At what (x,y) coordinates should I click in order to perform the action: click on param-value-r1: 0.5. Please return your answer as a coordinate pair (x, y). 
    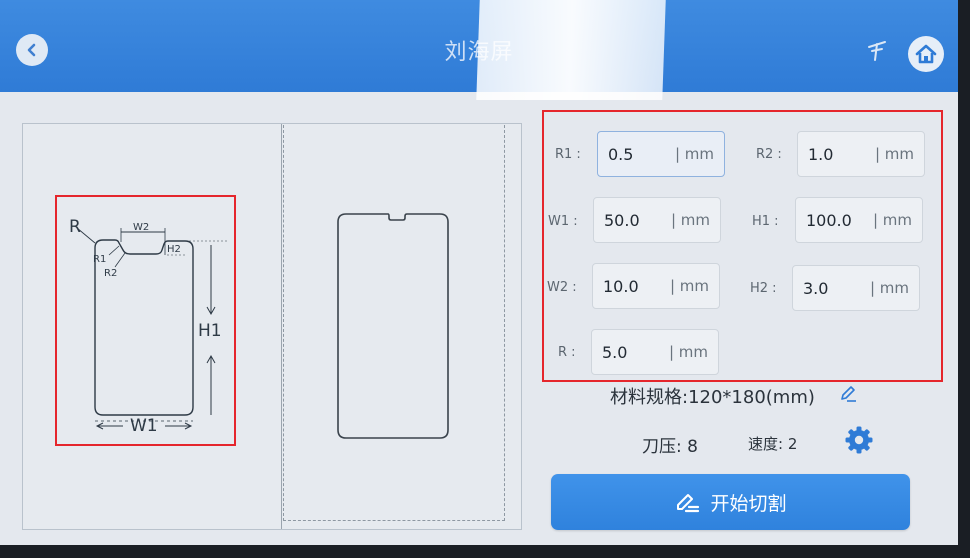
    Looking at the image, I should click on (621, 154).